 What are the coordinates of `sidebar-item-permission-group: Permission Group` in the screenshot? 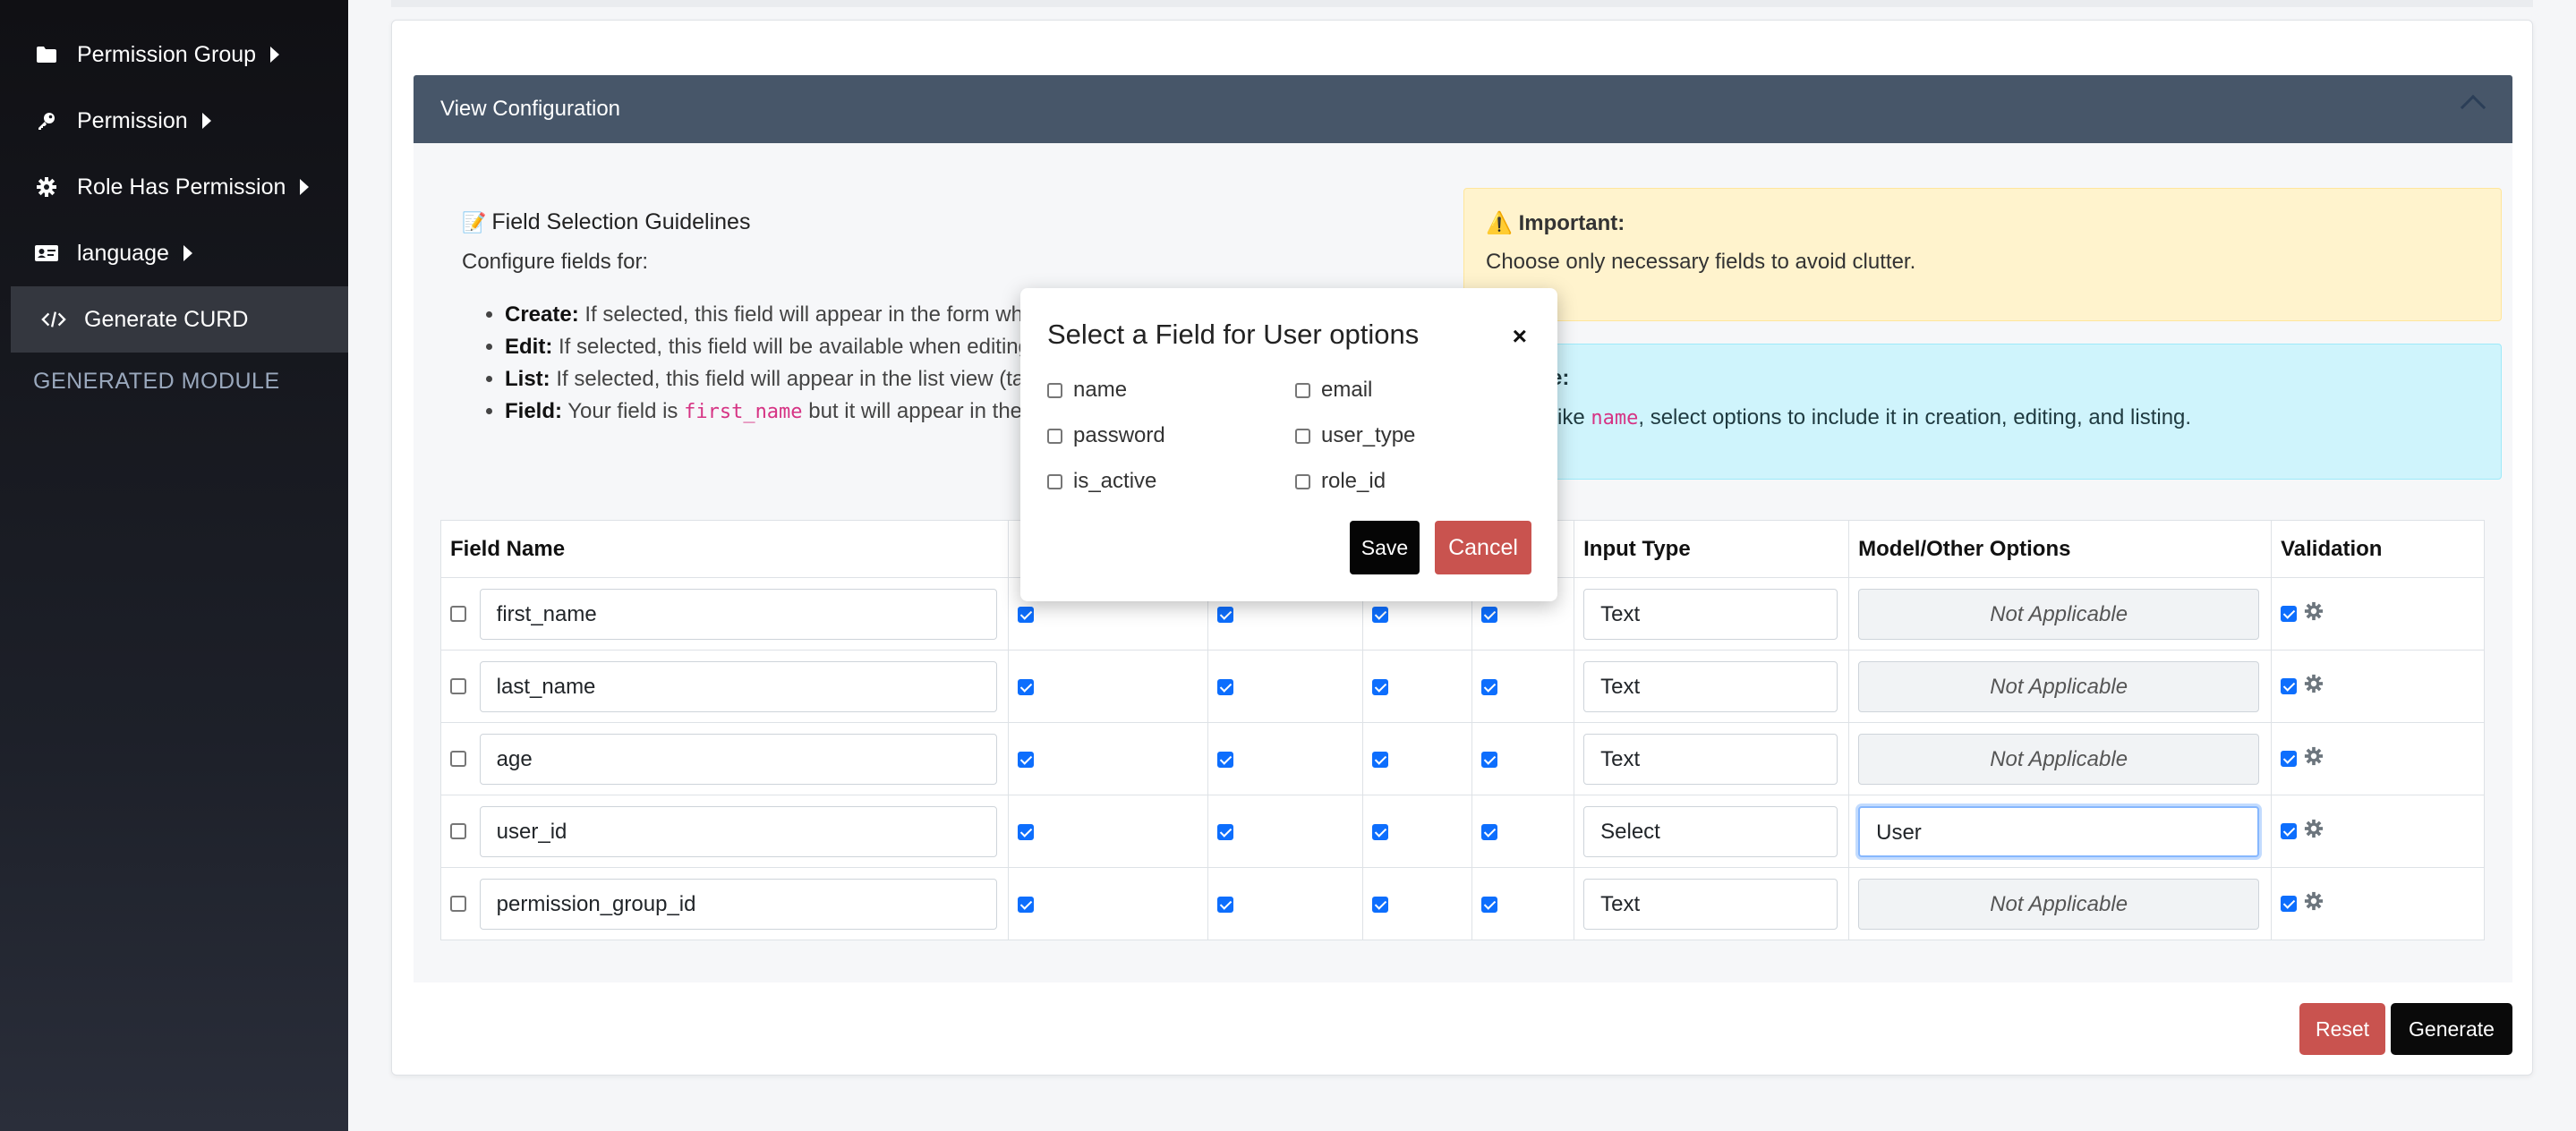 It's located at (174, 54).